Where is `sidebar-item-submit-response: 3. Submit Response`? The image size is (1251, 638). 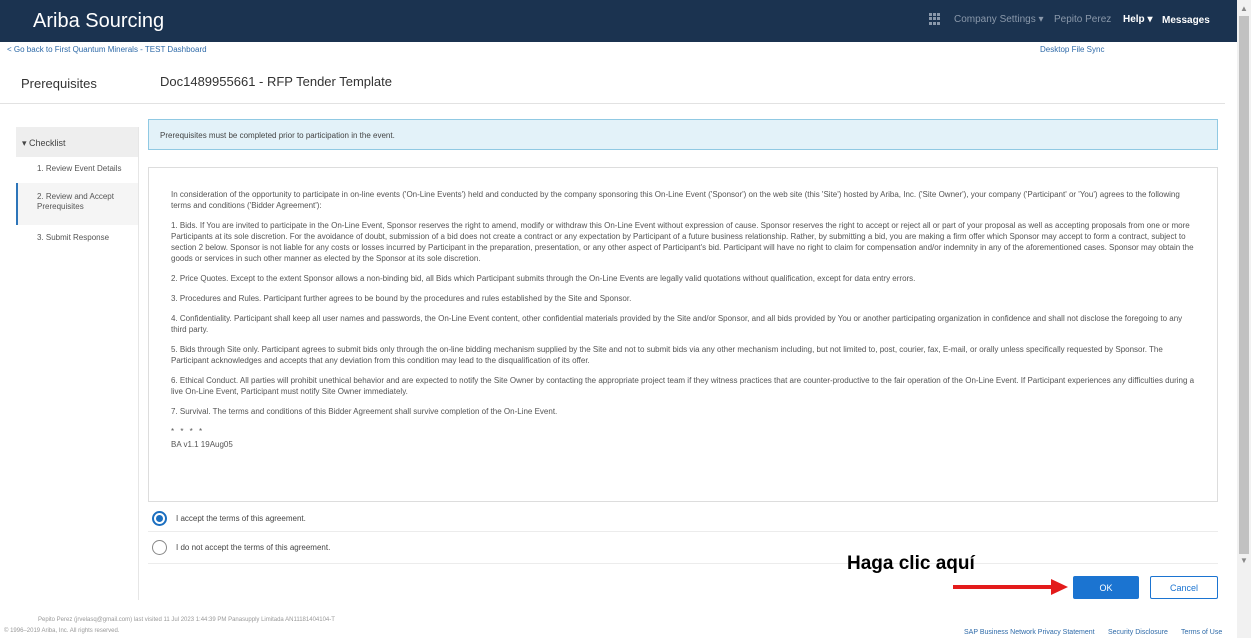 sidebar-item-submit-response: 3. Submit Response is located at coordinates (77, 238).